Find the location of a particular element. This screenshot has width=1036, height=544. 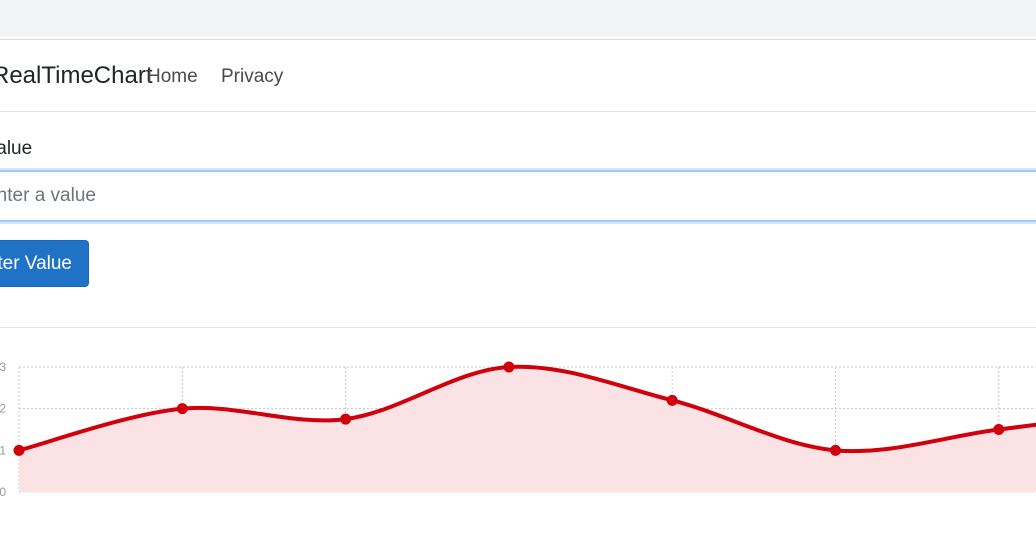

y-tick-label: 0 is located at coordinates (3, 492).